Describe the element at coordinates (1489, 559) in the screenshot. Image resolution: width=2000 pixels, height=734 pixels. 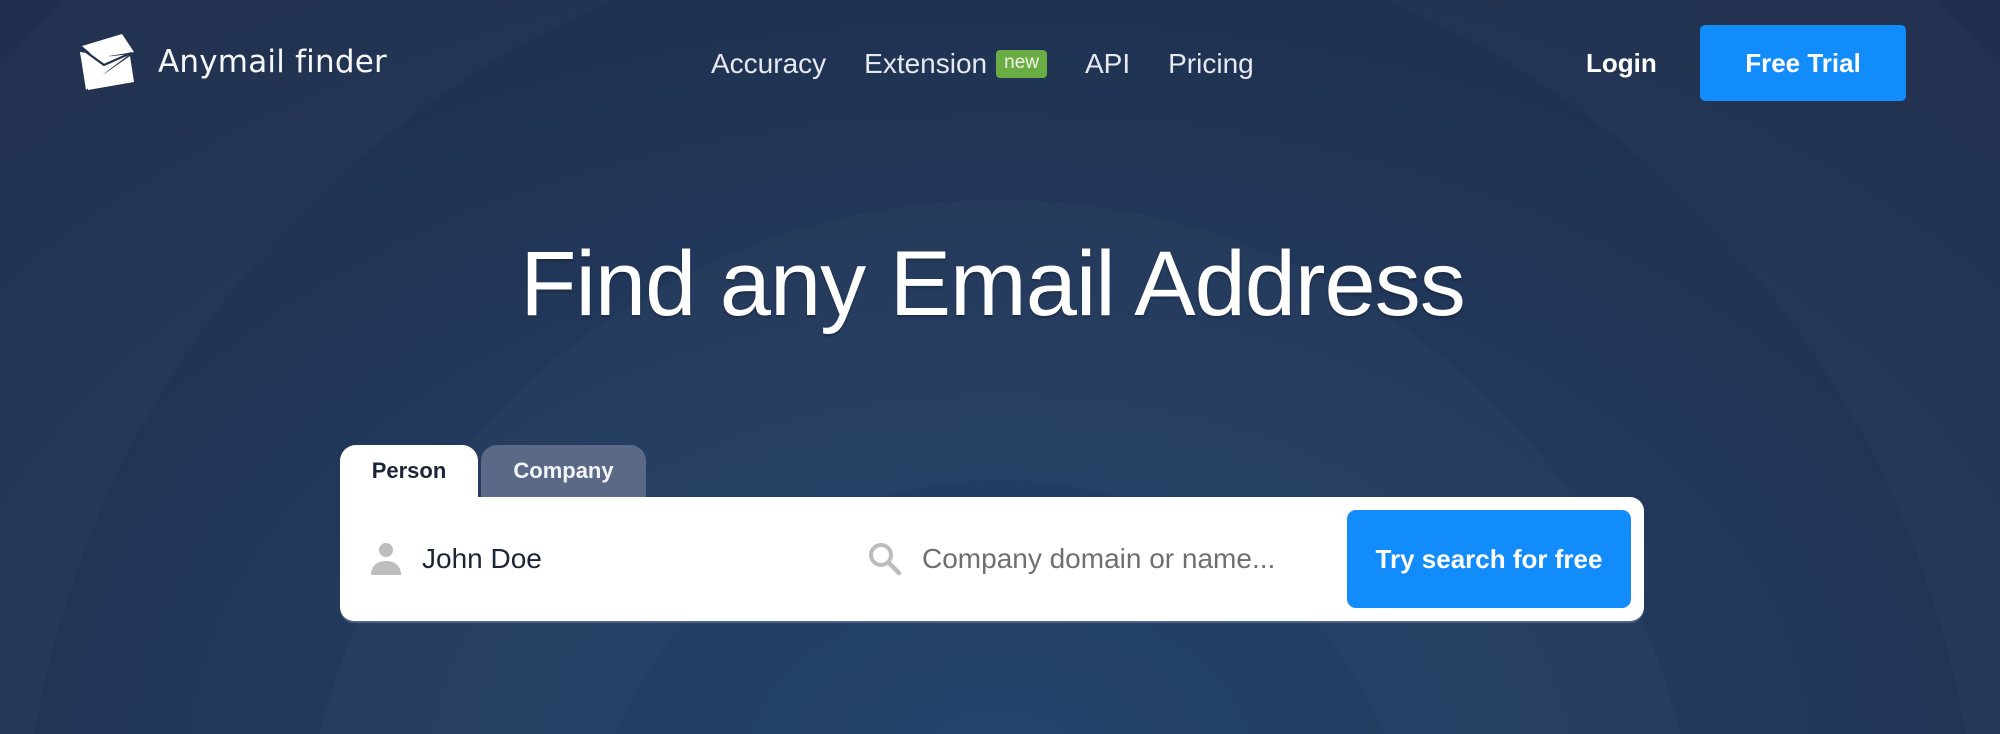
I see `try-search-button: Try search for free` at that location.